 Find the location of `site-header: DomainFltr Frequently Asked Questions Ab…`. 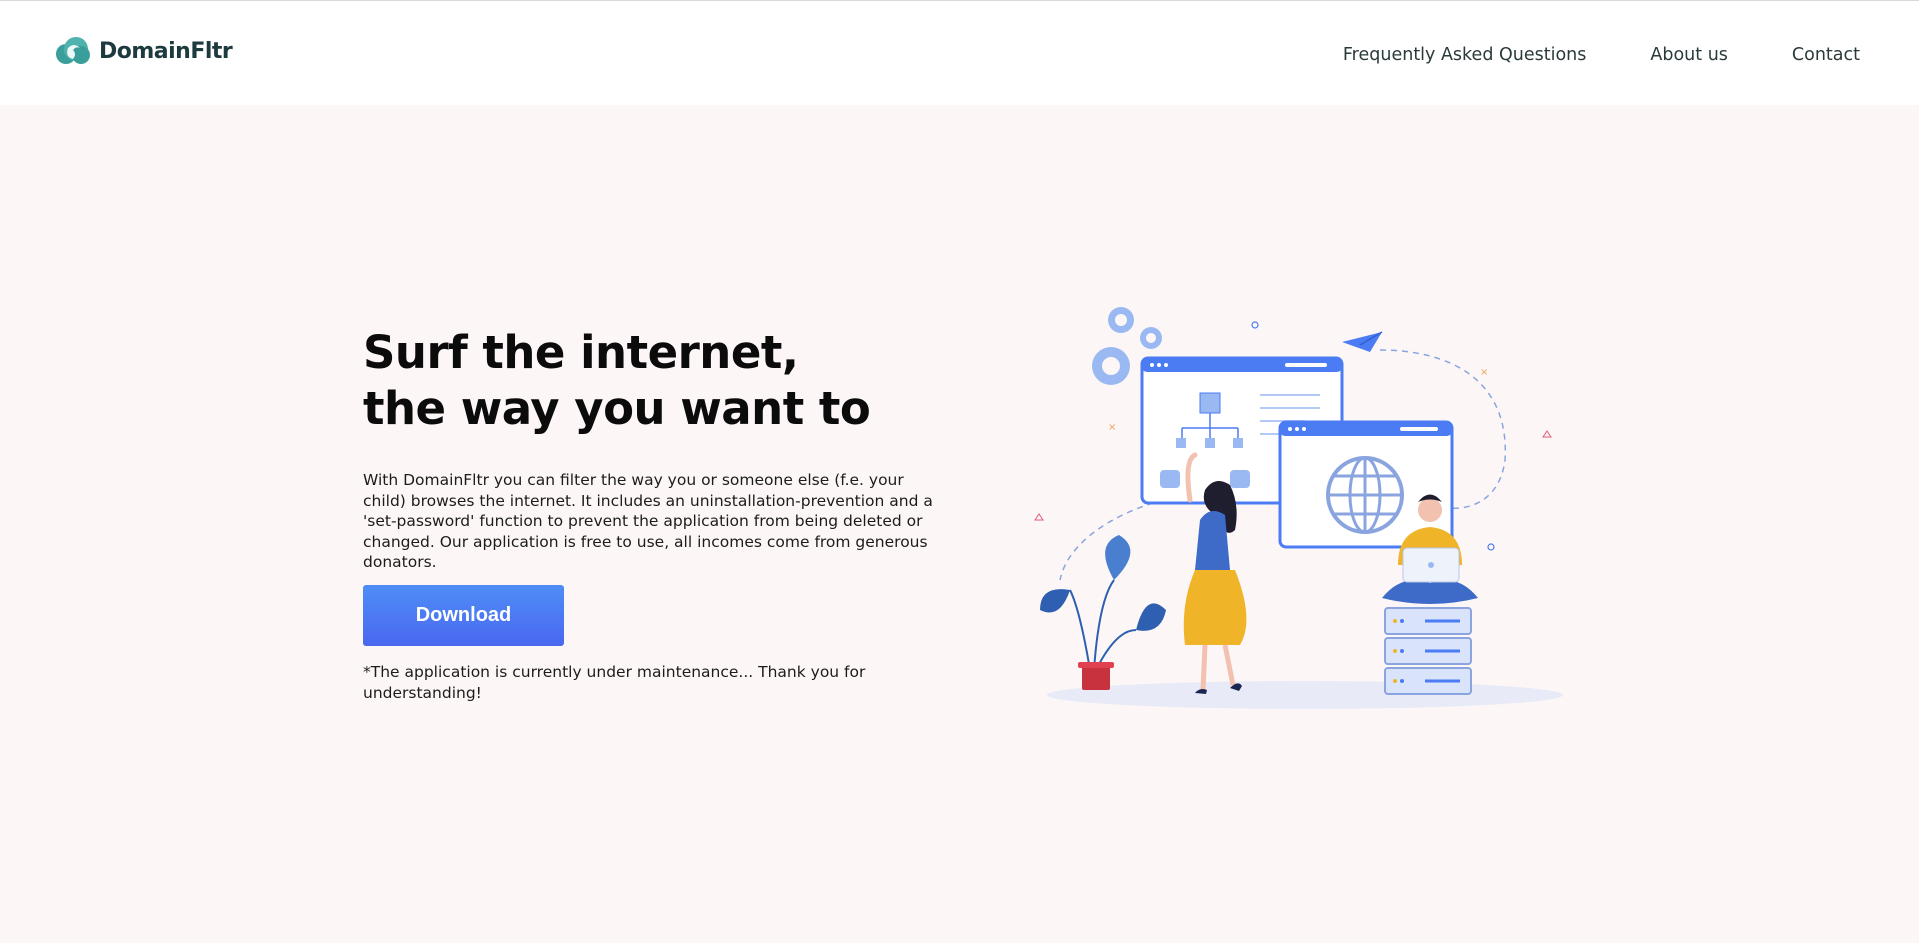

site-header: DomainFltr Frequently Asked Questions Ab… is located at coordinates (959, 52).